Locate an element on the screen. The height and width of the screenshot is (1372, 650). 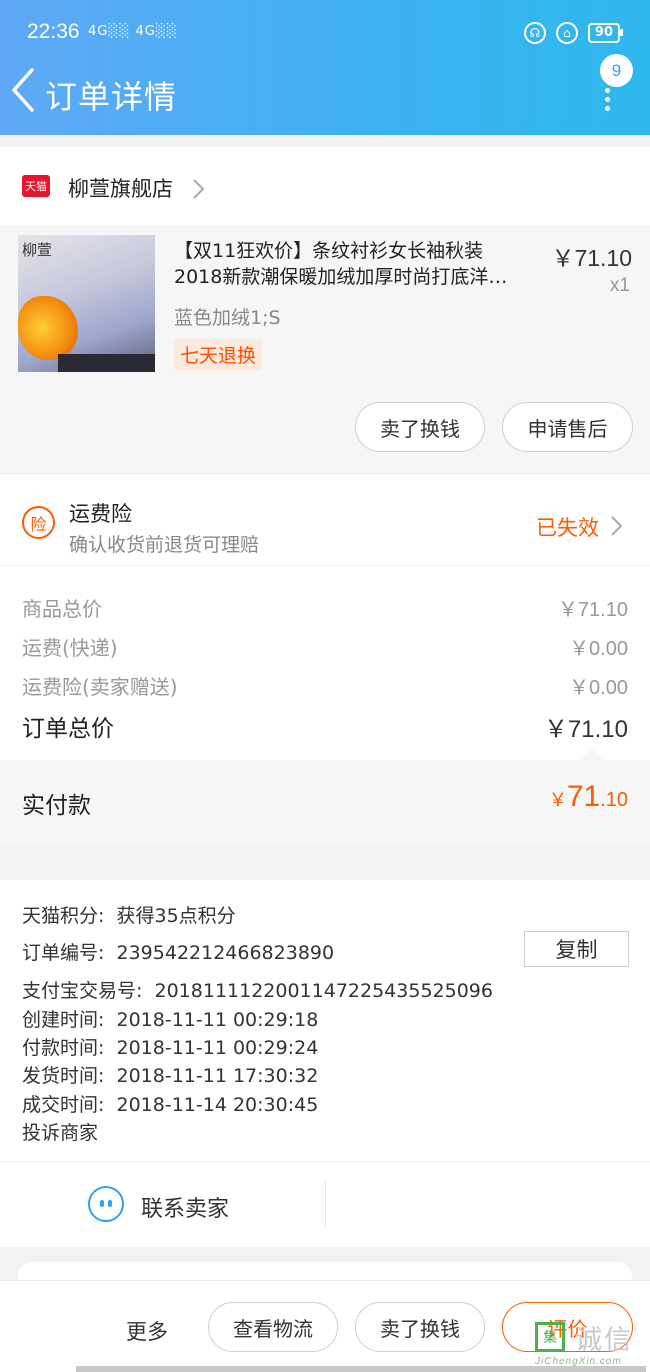
summary-row: 运费险(卖家赠送) ￥0.00 is located at coordinates (325, 687).